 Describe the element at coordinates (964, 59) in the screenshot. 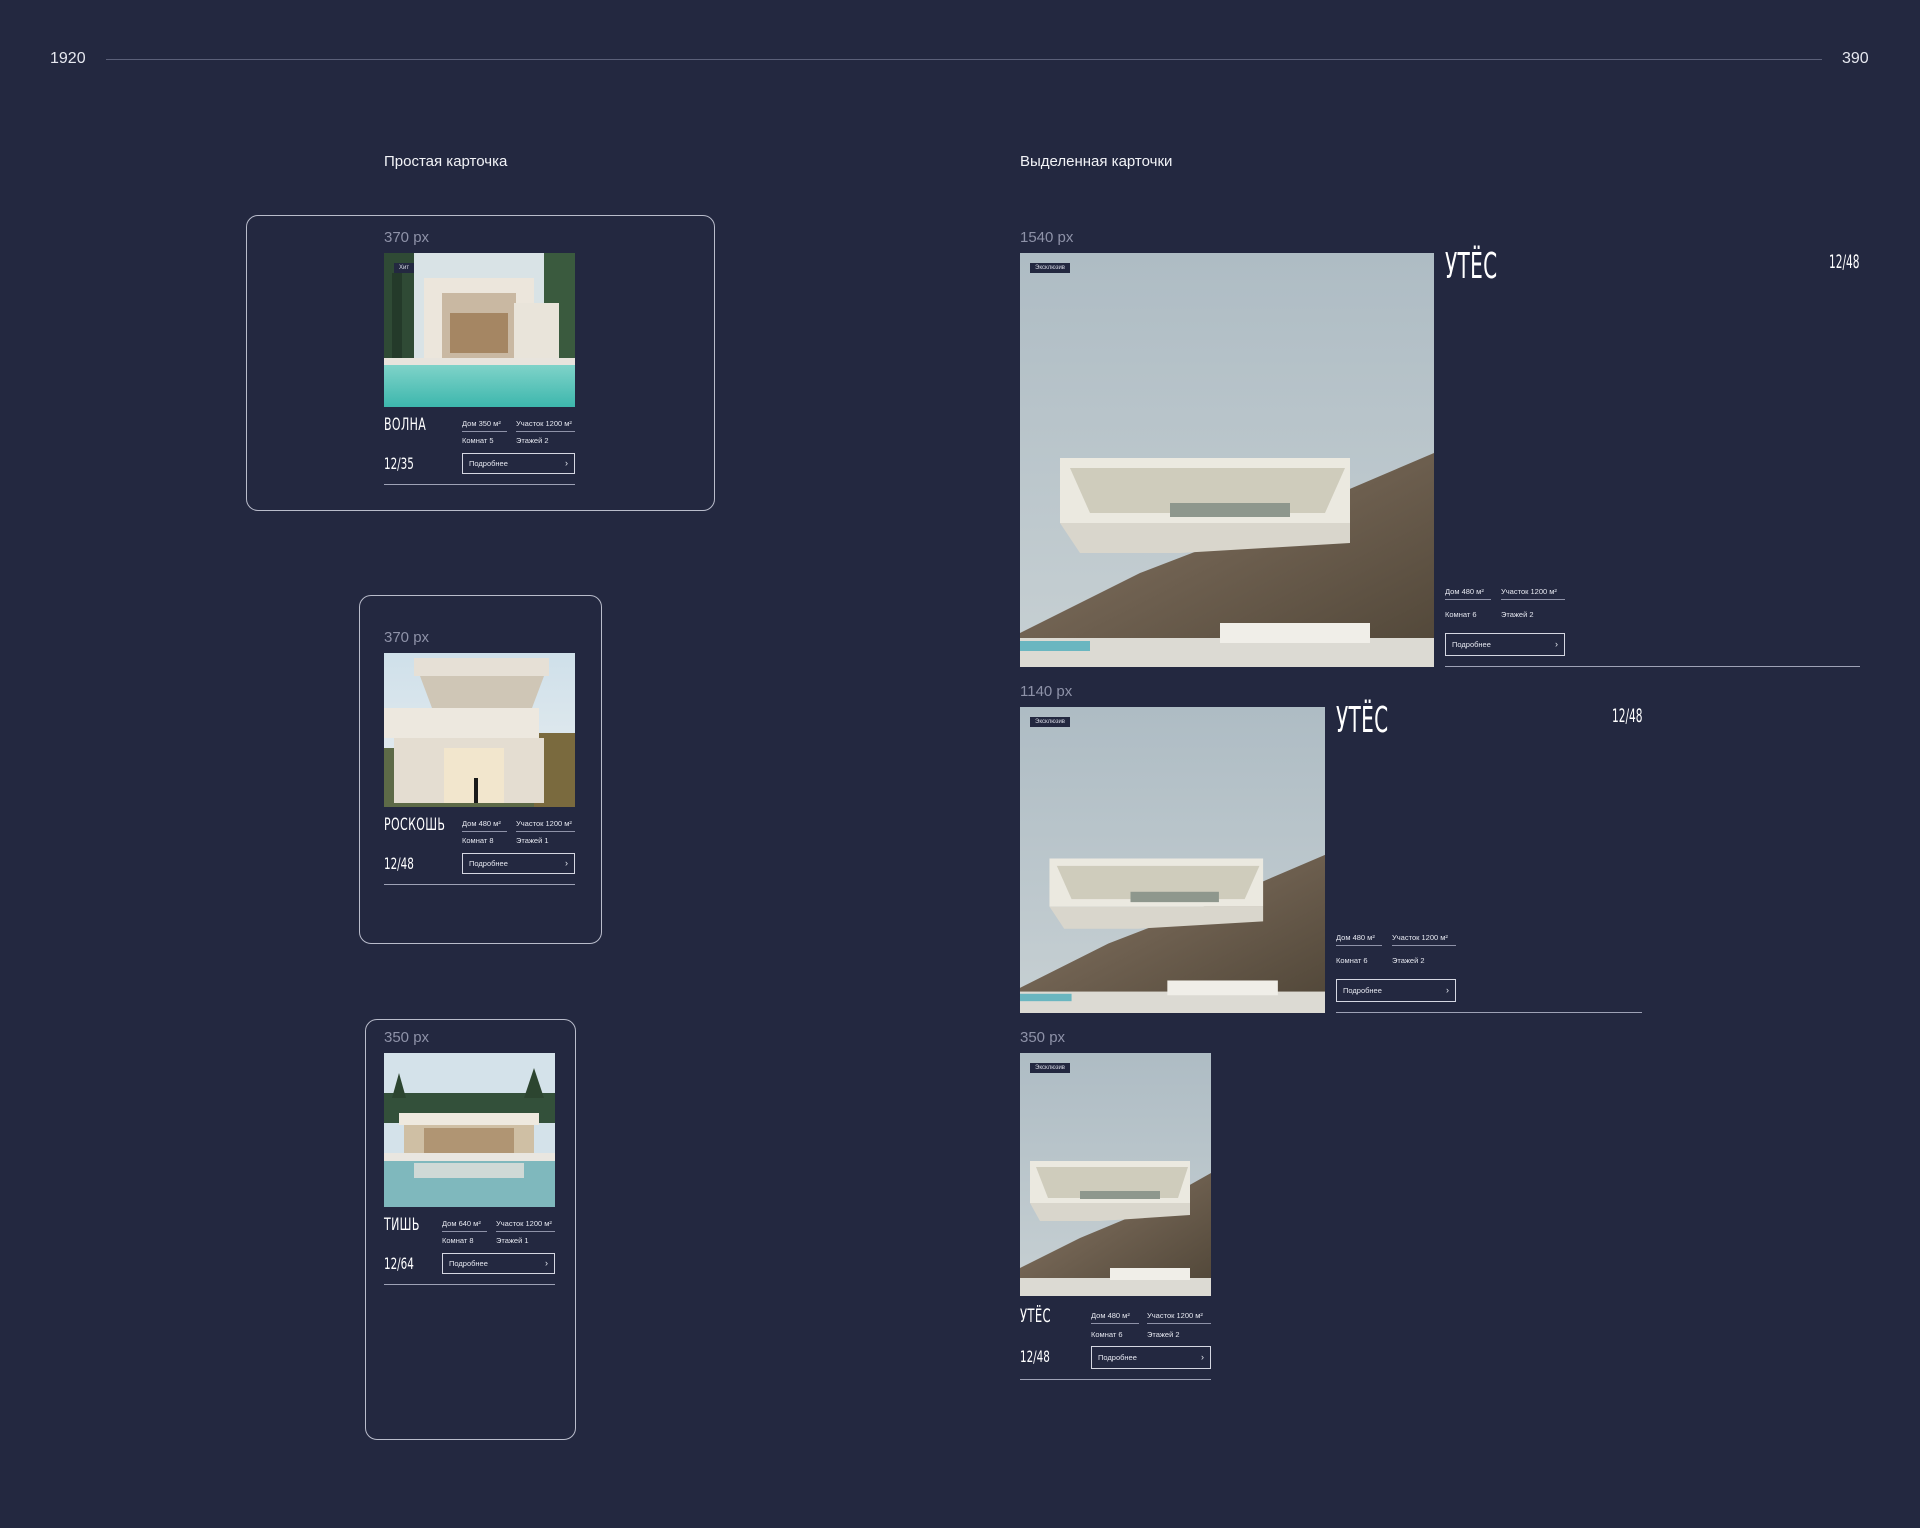

I see `ruler-line` at that location.